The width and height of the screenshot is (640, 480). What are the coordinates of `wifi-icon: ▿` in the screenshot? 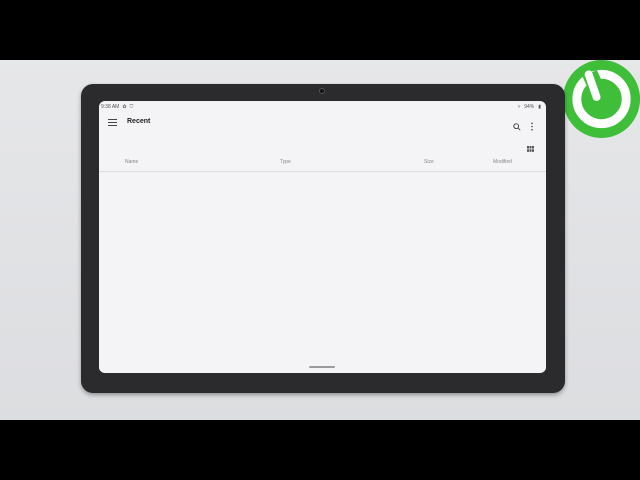 It's located at (519, 107).